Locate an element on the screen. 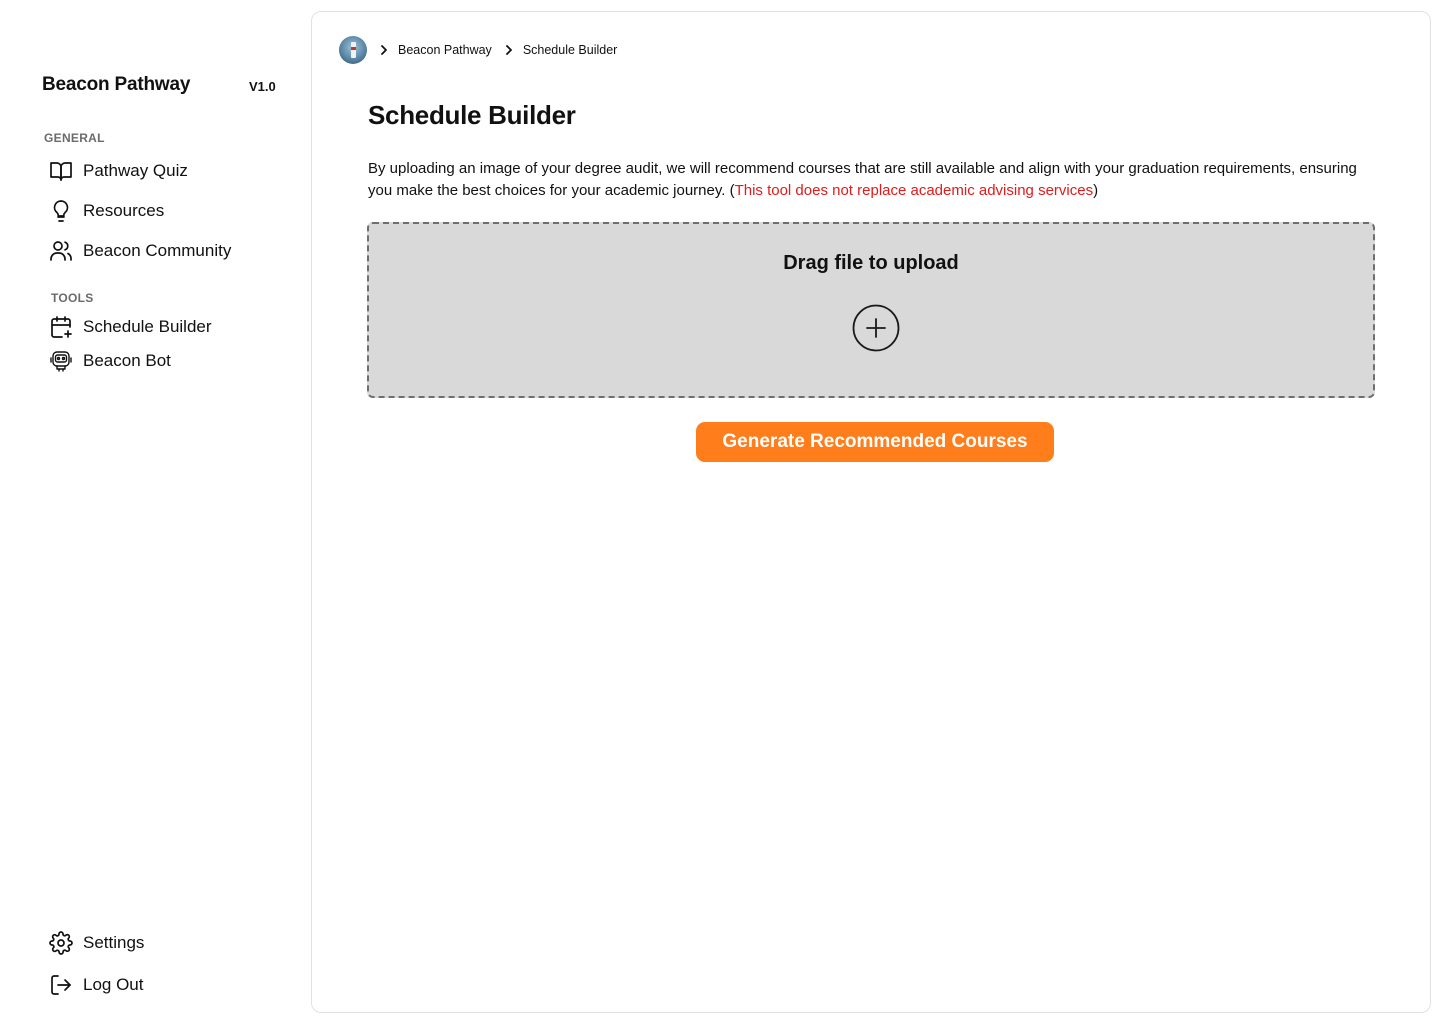 The width and height of the screenshot is (1440, 1024). robot-icon is located at coordinates (61, 361).